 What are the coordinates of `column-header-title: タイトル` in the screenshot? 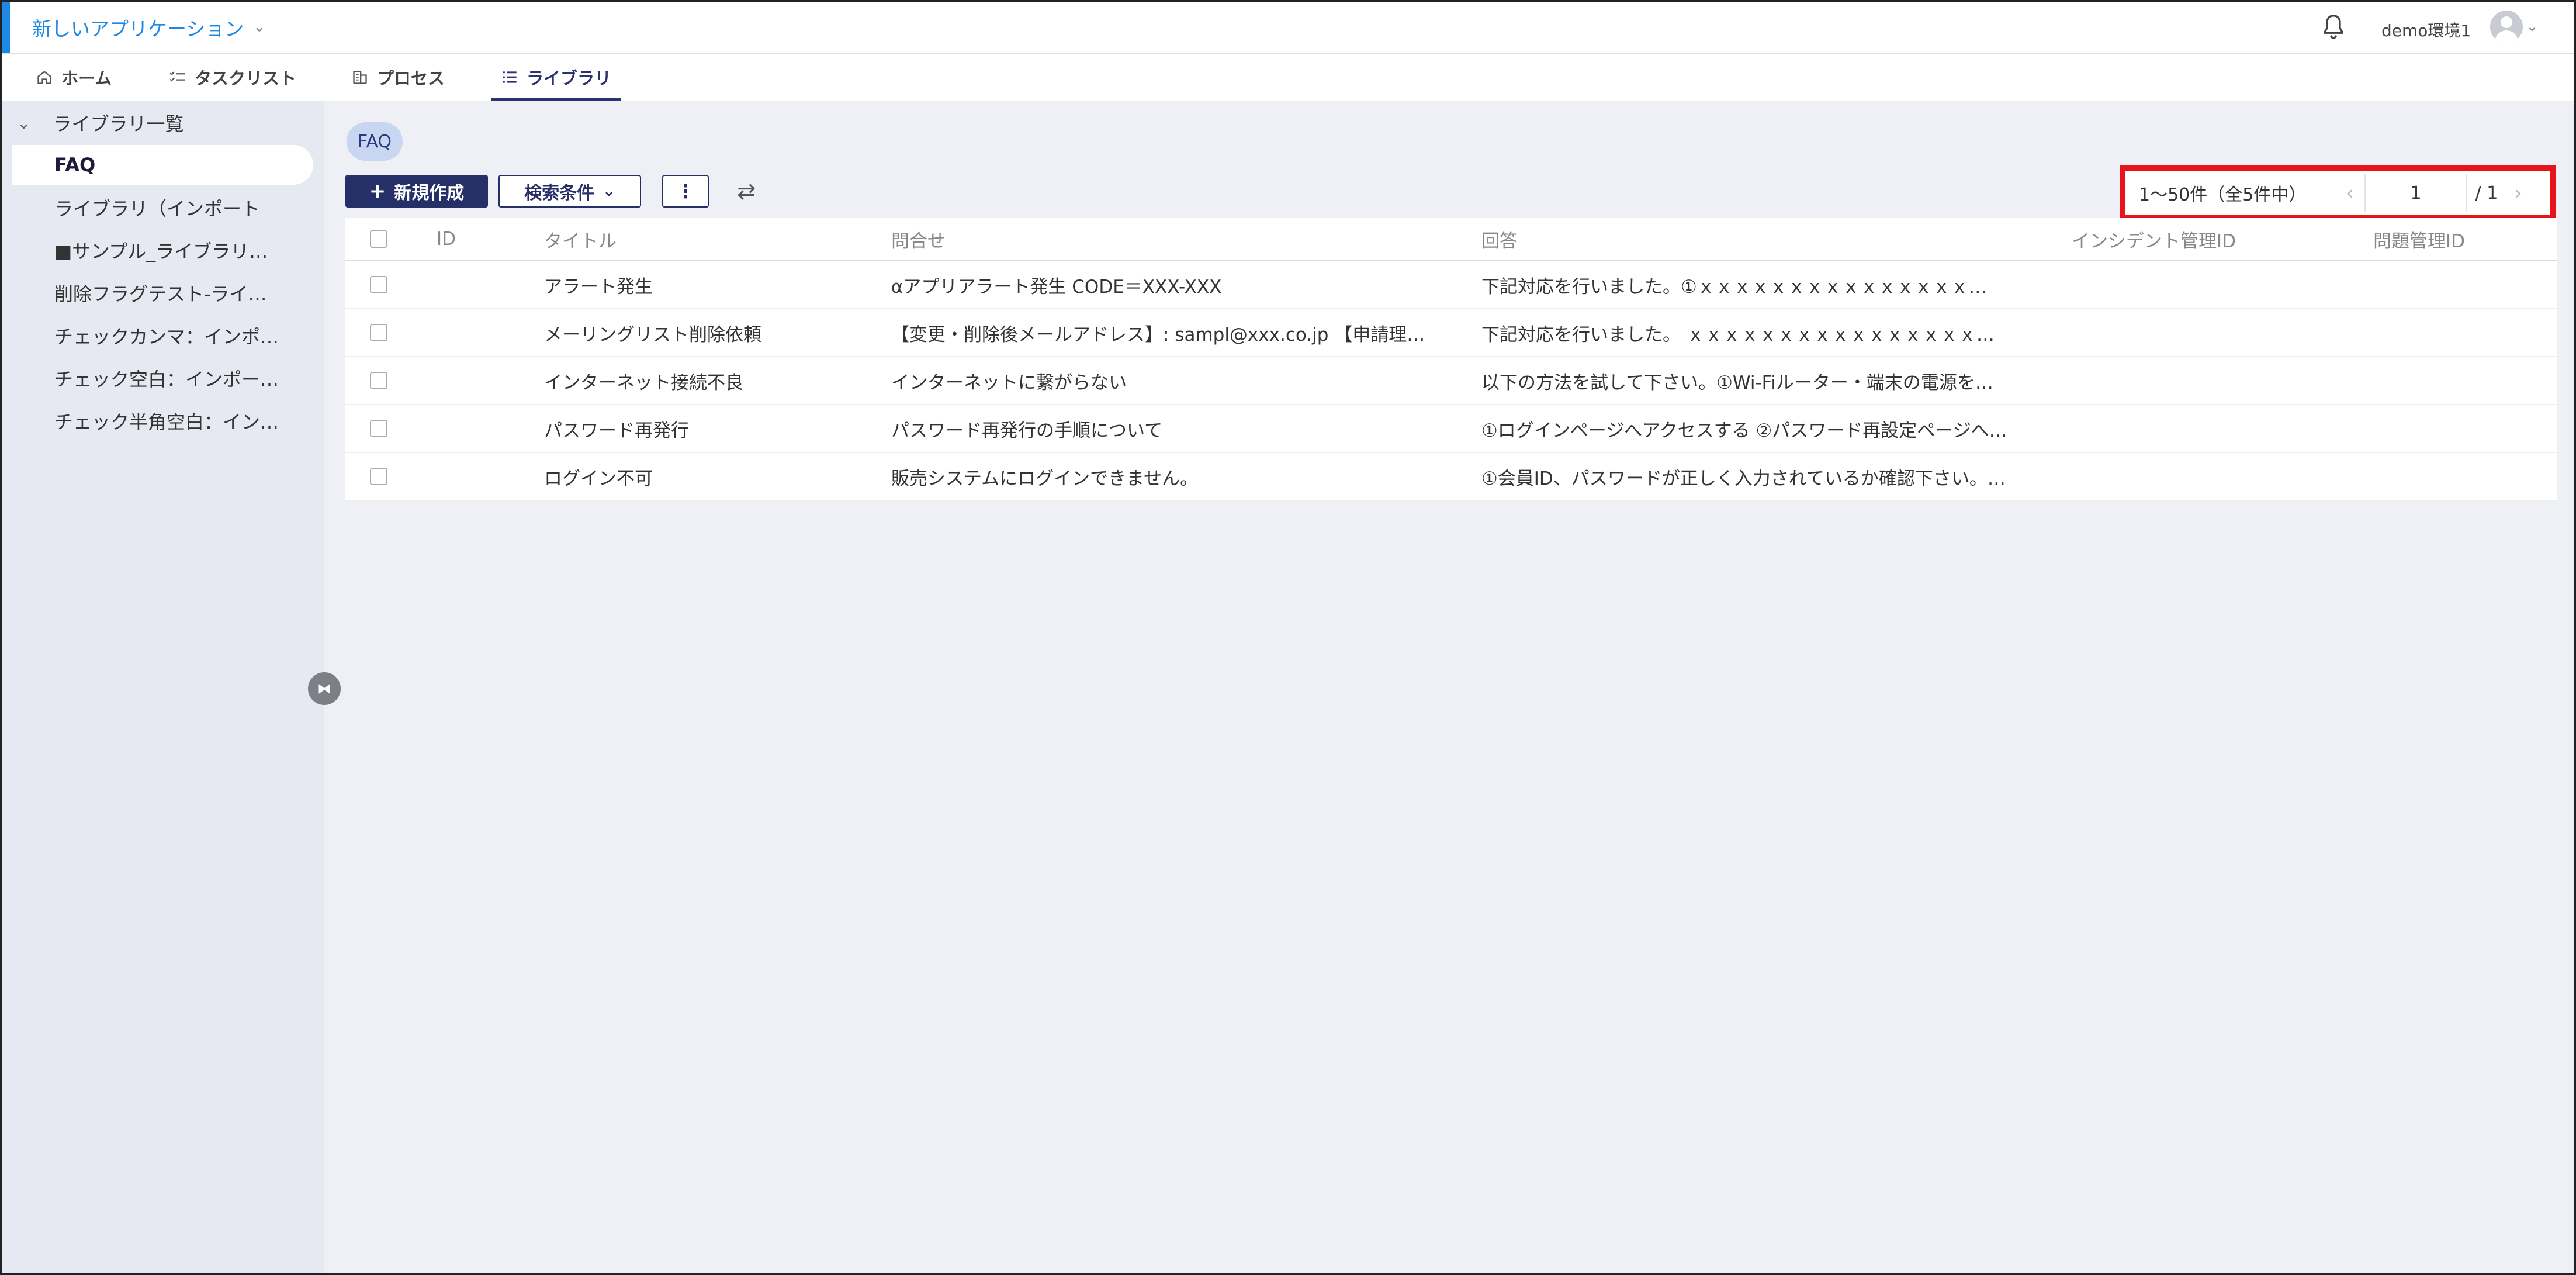 It's located at (708, 239).